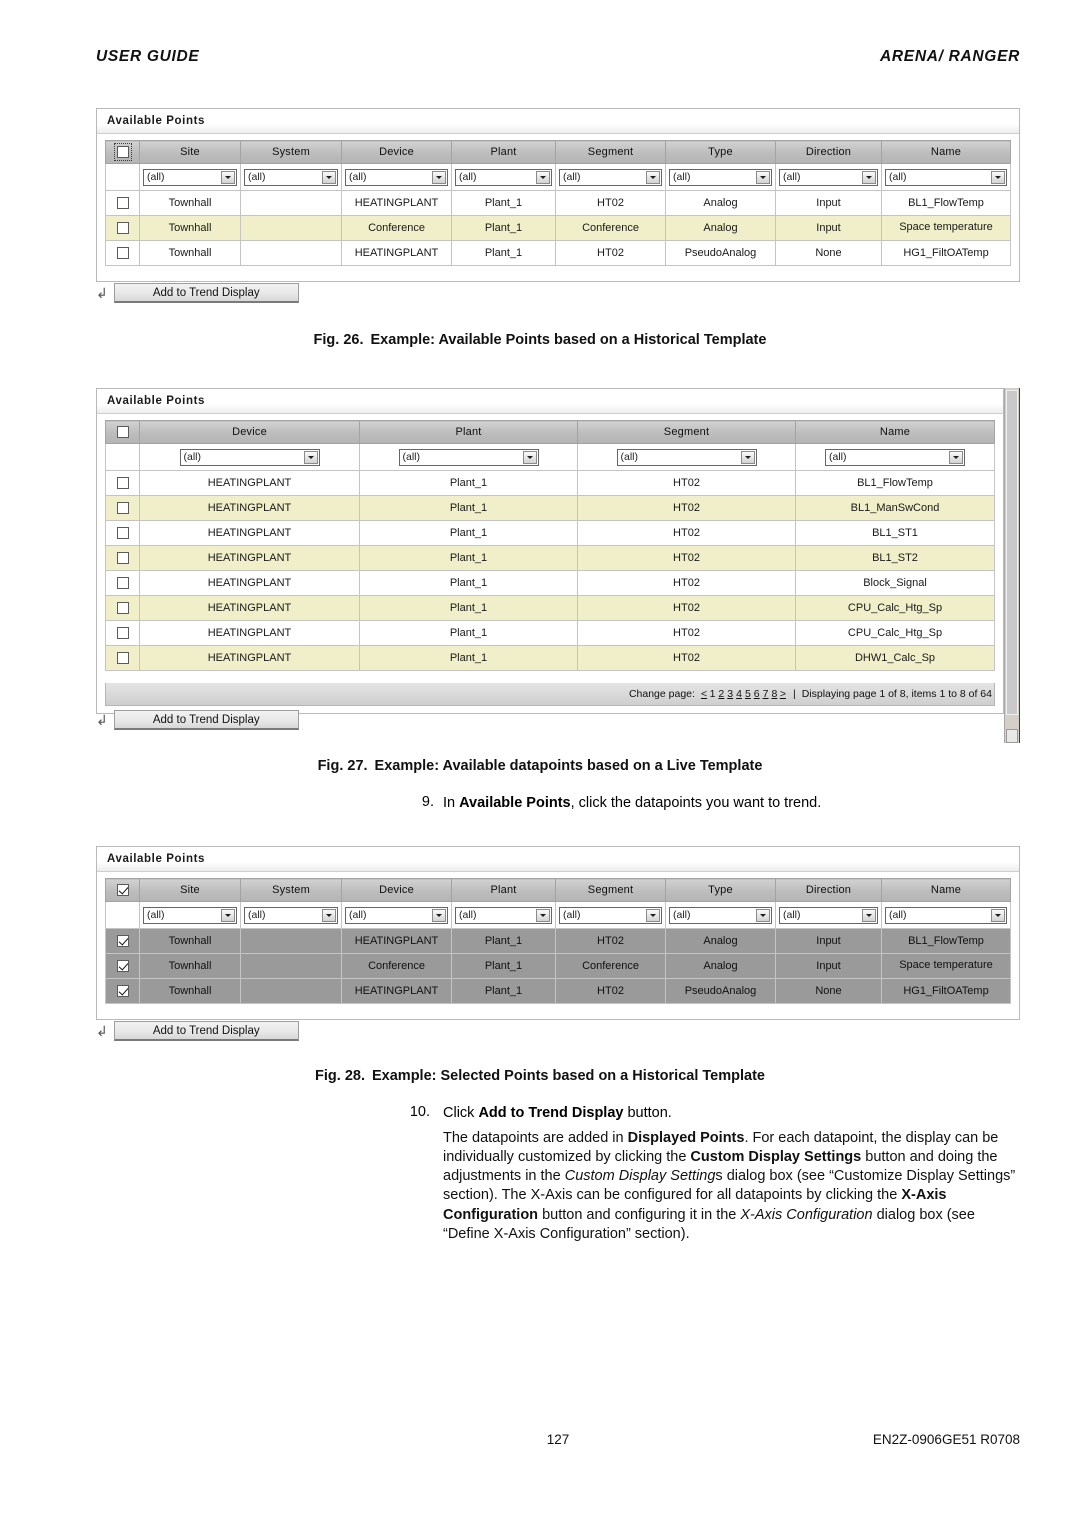 Image resolution: width=1080 pixels, height=1527 pixels. Describe the element at coordinates (783, 694) in the screenshot. I see `pager-next-link: >` at that location.